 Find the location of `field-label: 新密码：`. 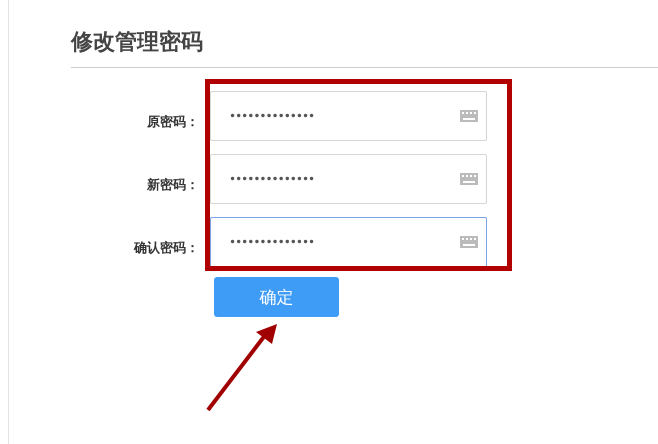

field-label: 新密码： is located at coordinates (172, 185).